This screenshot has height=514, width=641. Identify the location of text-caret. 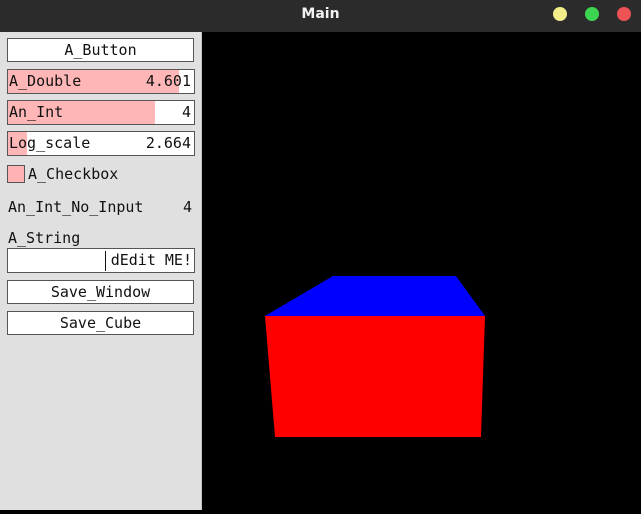
(105, 261).